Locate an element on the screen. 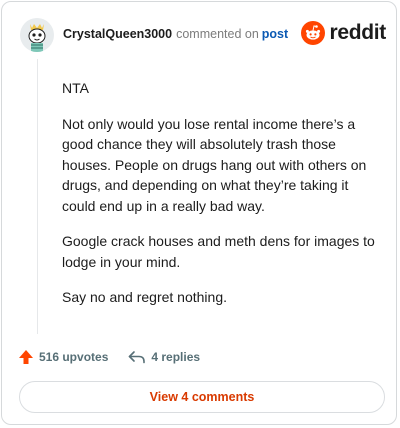 This screenshot has width=400, height=428. avatar is located at coordinates (37, 35).